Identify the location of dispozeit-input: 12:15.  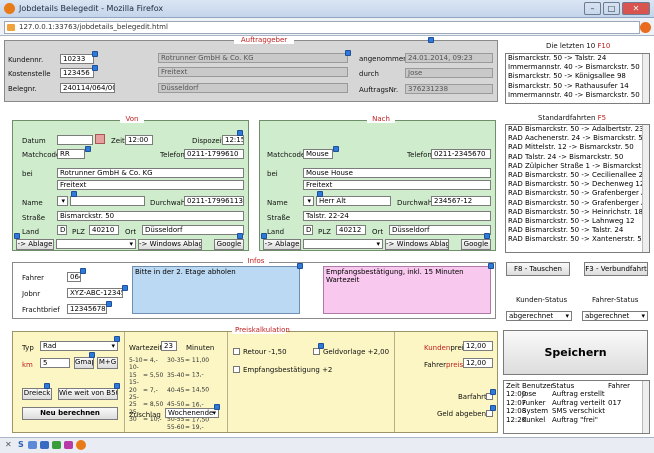
(233, 140).